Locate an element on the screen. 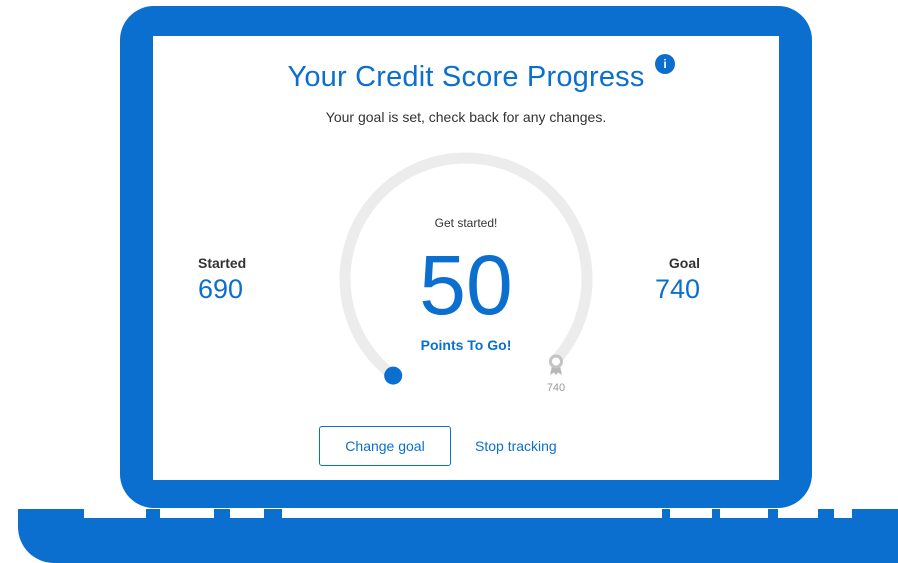 This screenshot has width=898, height=563. stop-tracking-link: Stop tracking is located at coordinates (516, 446).